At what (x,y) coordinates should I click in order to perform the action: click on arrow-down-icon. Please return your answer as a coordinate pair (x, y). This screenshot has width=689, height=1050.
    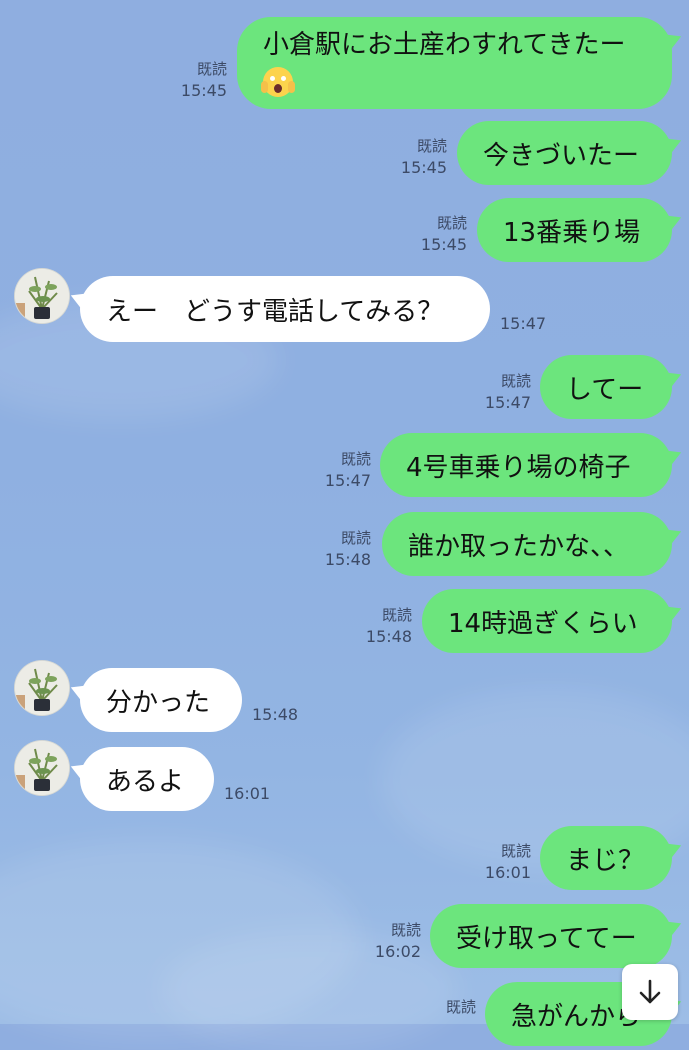
    Looking at the image, I should click on (650, 991).